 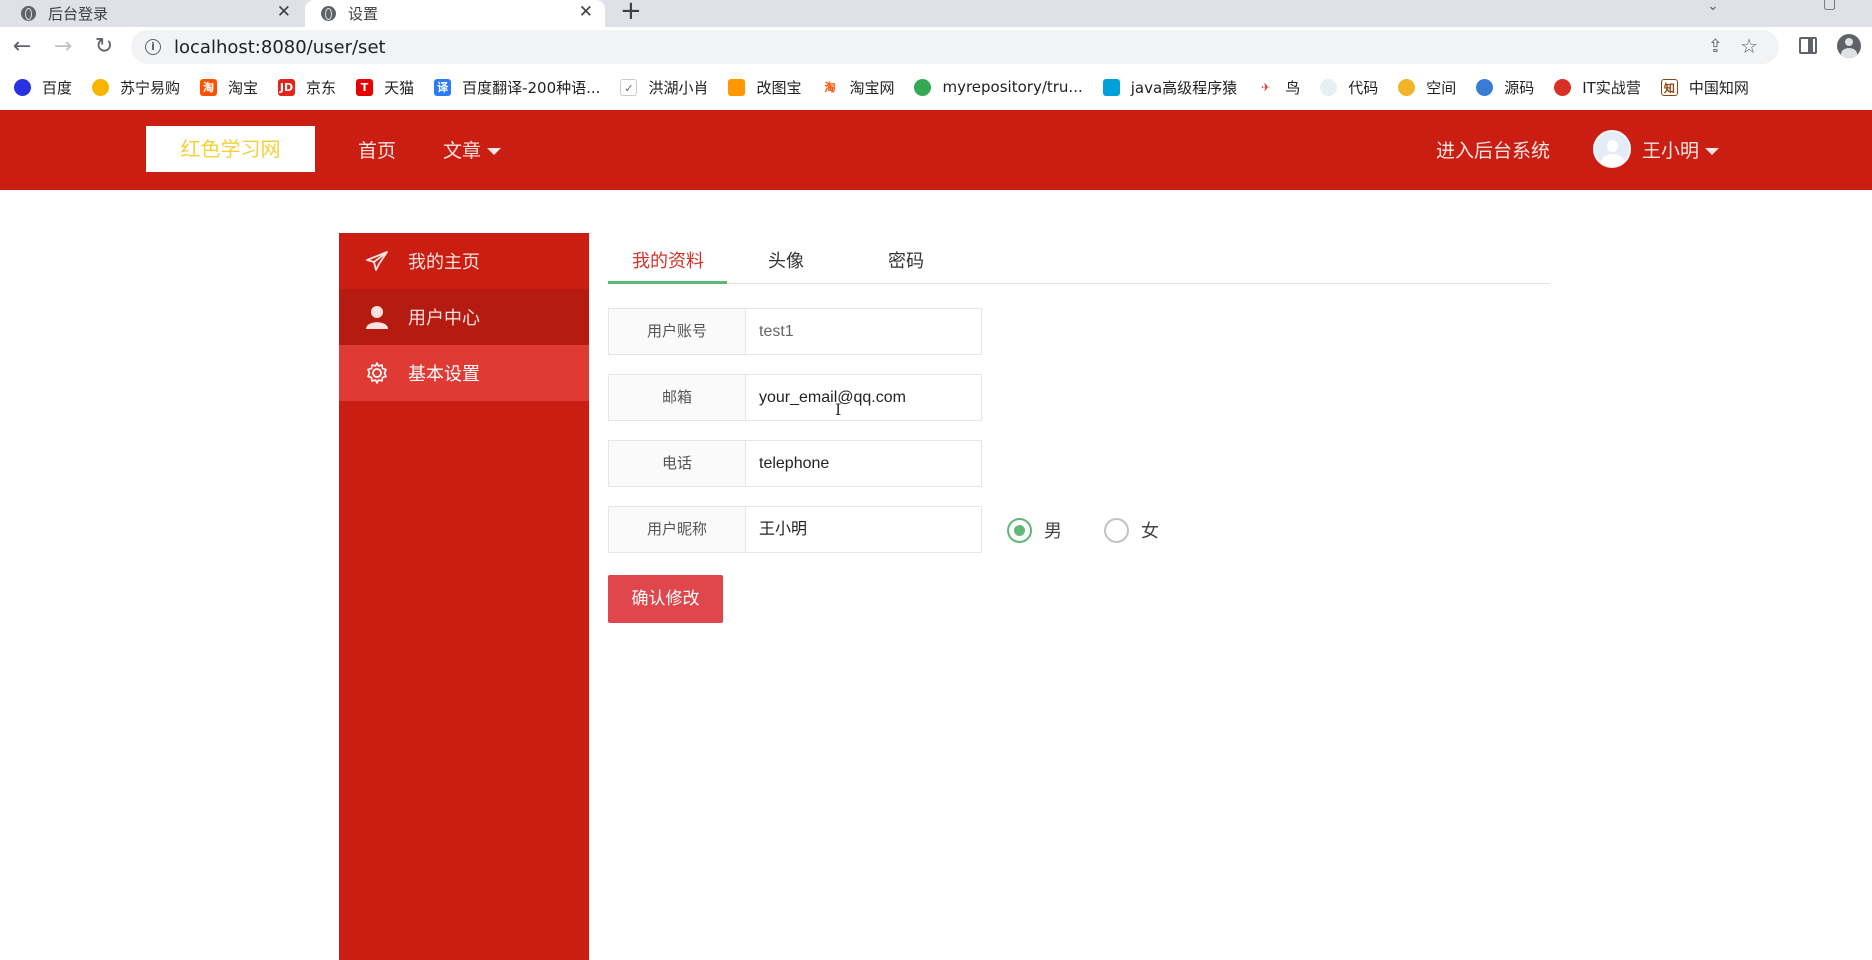 What do you see at coordinates (955, 47) in the screenshot?
I see `address-bar: i localhost:8080/user/set ⇪ ☆` at bounding box center [955, 47].